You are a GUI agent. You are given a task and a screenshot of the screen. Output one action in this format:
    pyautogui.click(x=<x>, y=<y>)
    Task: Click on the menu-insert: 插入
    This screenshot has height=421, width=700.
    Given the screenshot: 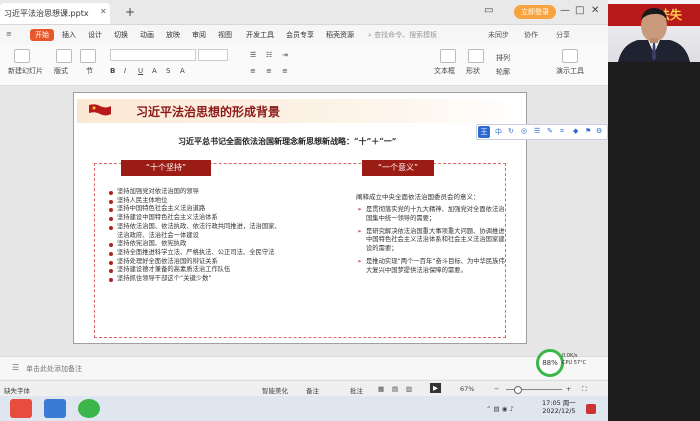 What is the action you would take?
    pyautogui.click(x=69, y=35)
    